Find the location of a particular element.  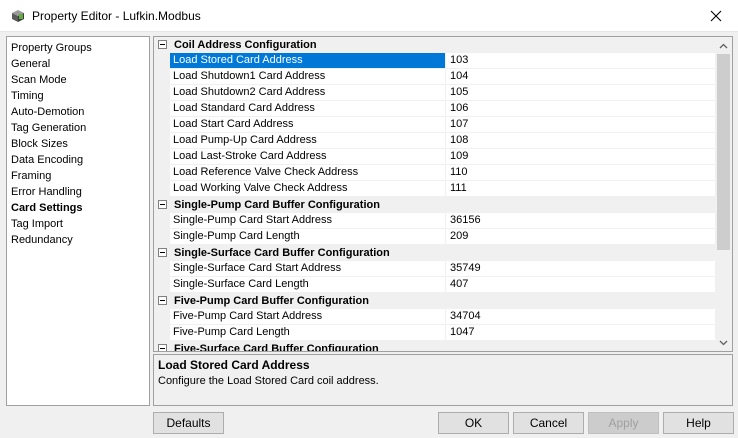

property-name: Load Start Card Address is located at coordinates (308, 124).